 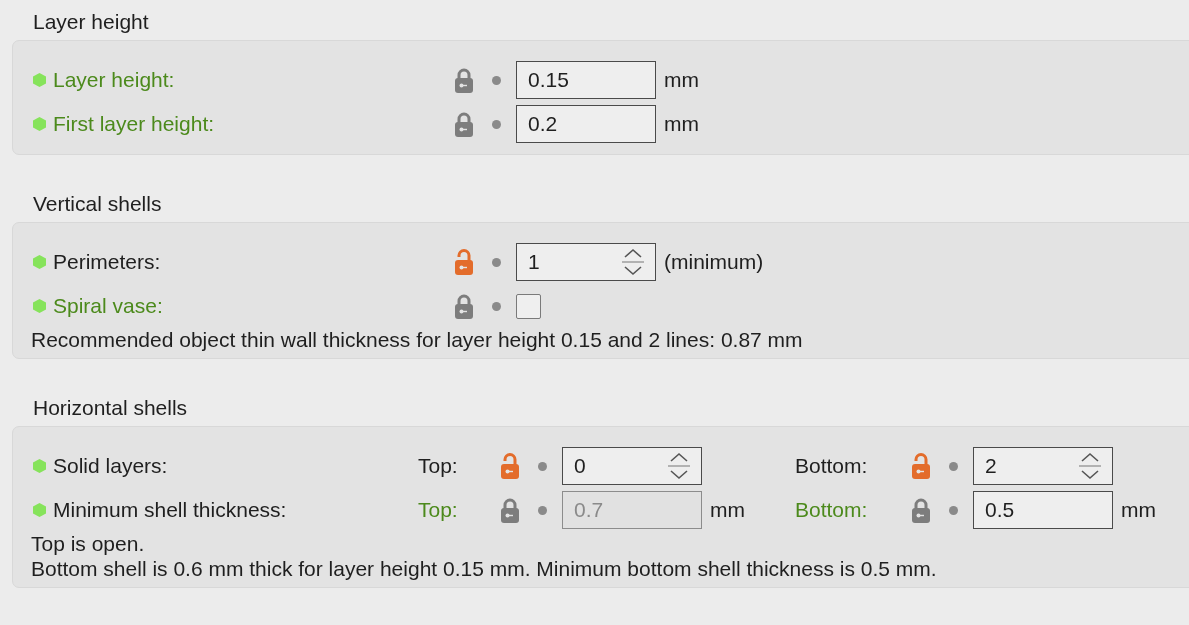 I want to click on setting-label: Perimeters:, so click(x=107, y=262).